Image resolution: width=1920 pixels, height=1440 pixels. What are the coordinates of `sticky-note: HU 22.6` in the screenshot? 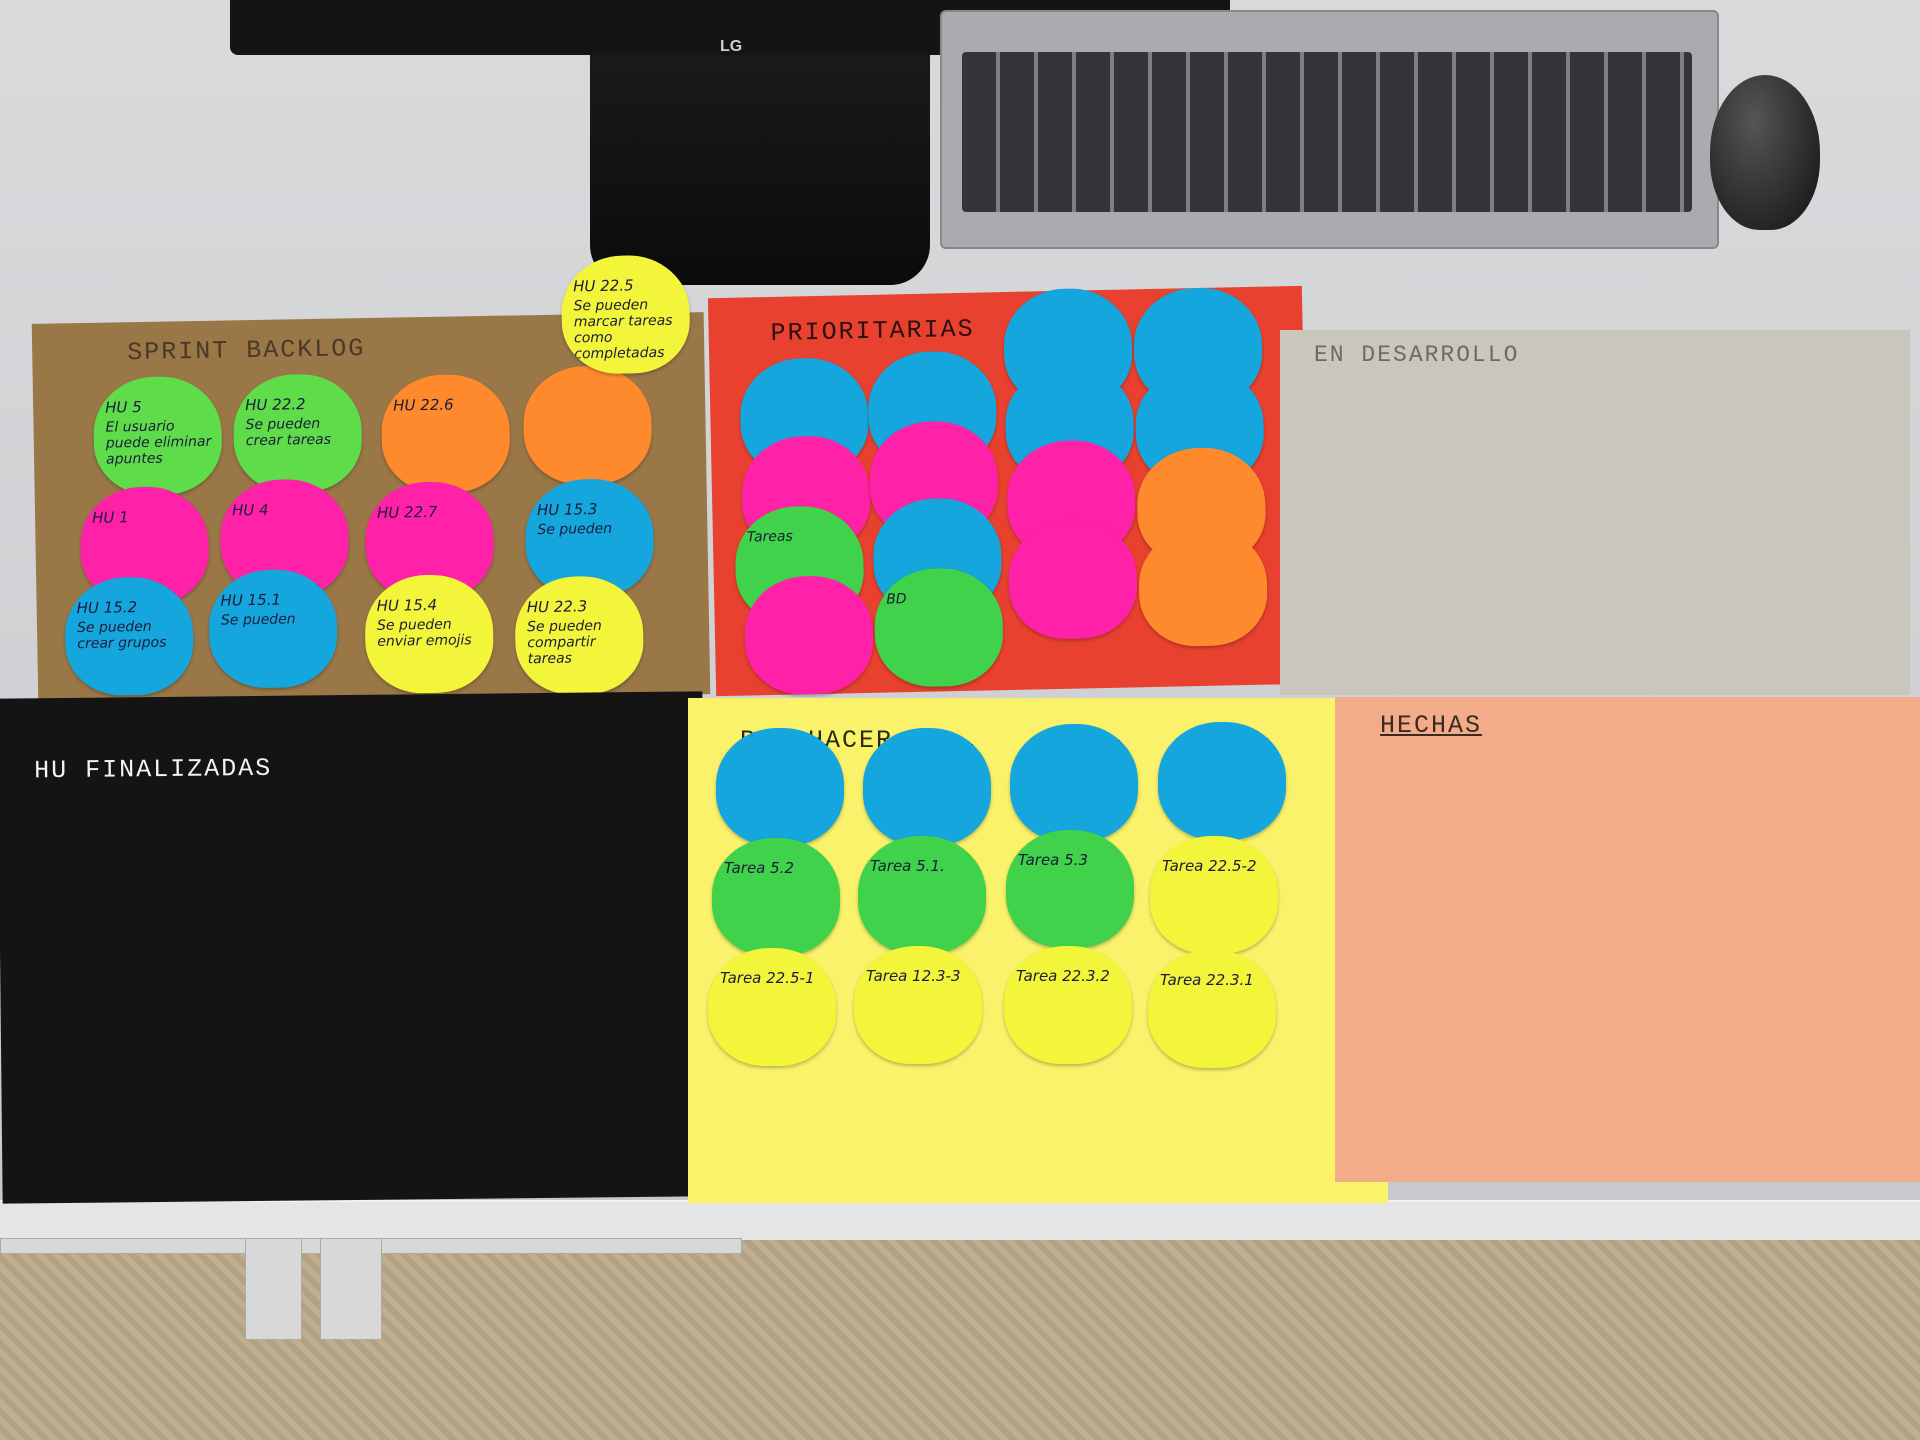 It's located at (445, 433).